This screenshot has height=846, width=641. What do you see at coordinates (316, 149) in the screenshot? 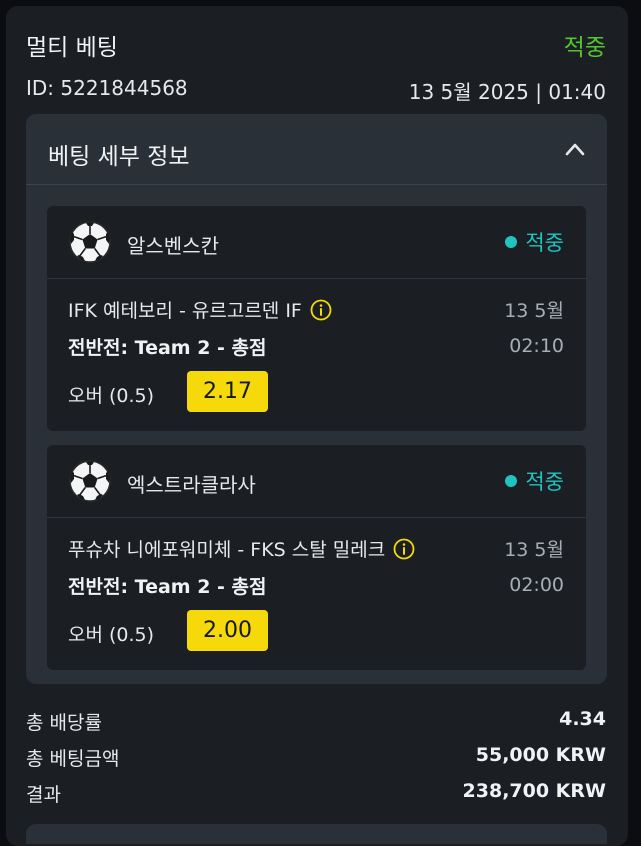
I see `bet-details-toggle: 베팅 세부 정보` at bounding box center [316, 149].